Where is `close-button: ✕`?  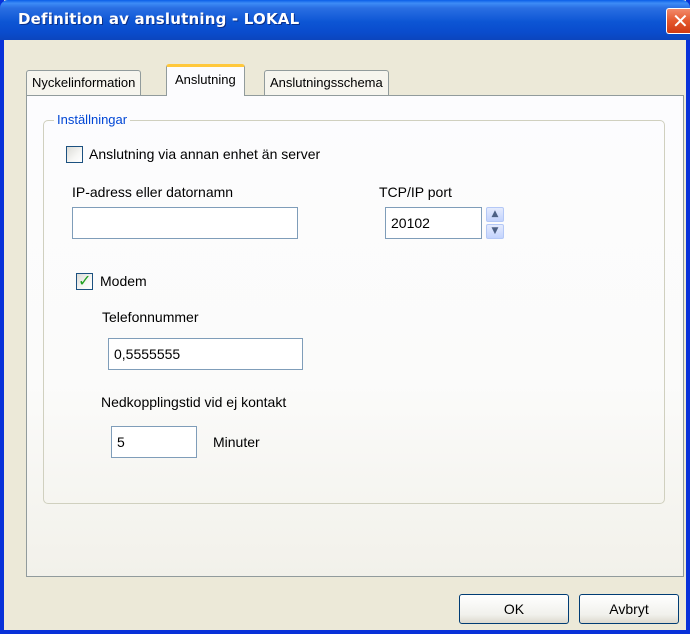
close-button: ✕ is located at coordinates (678, 21).